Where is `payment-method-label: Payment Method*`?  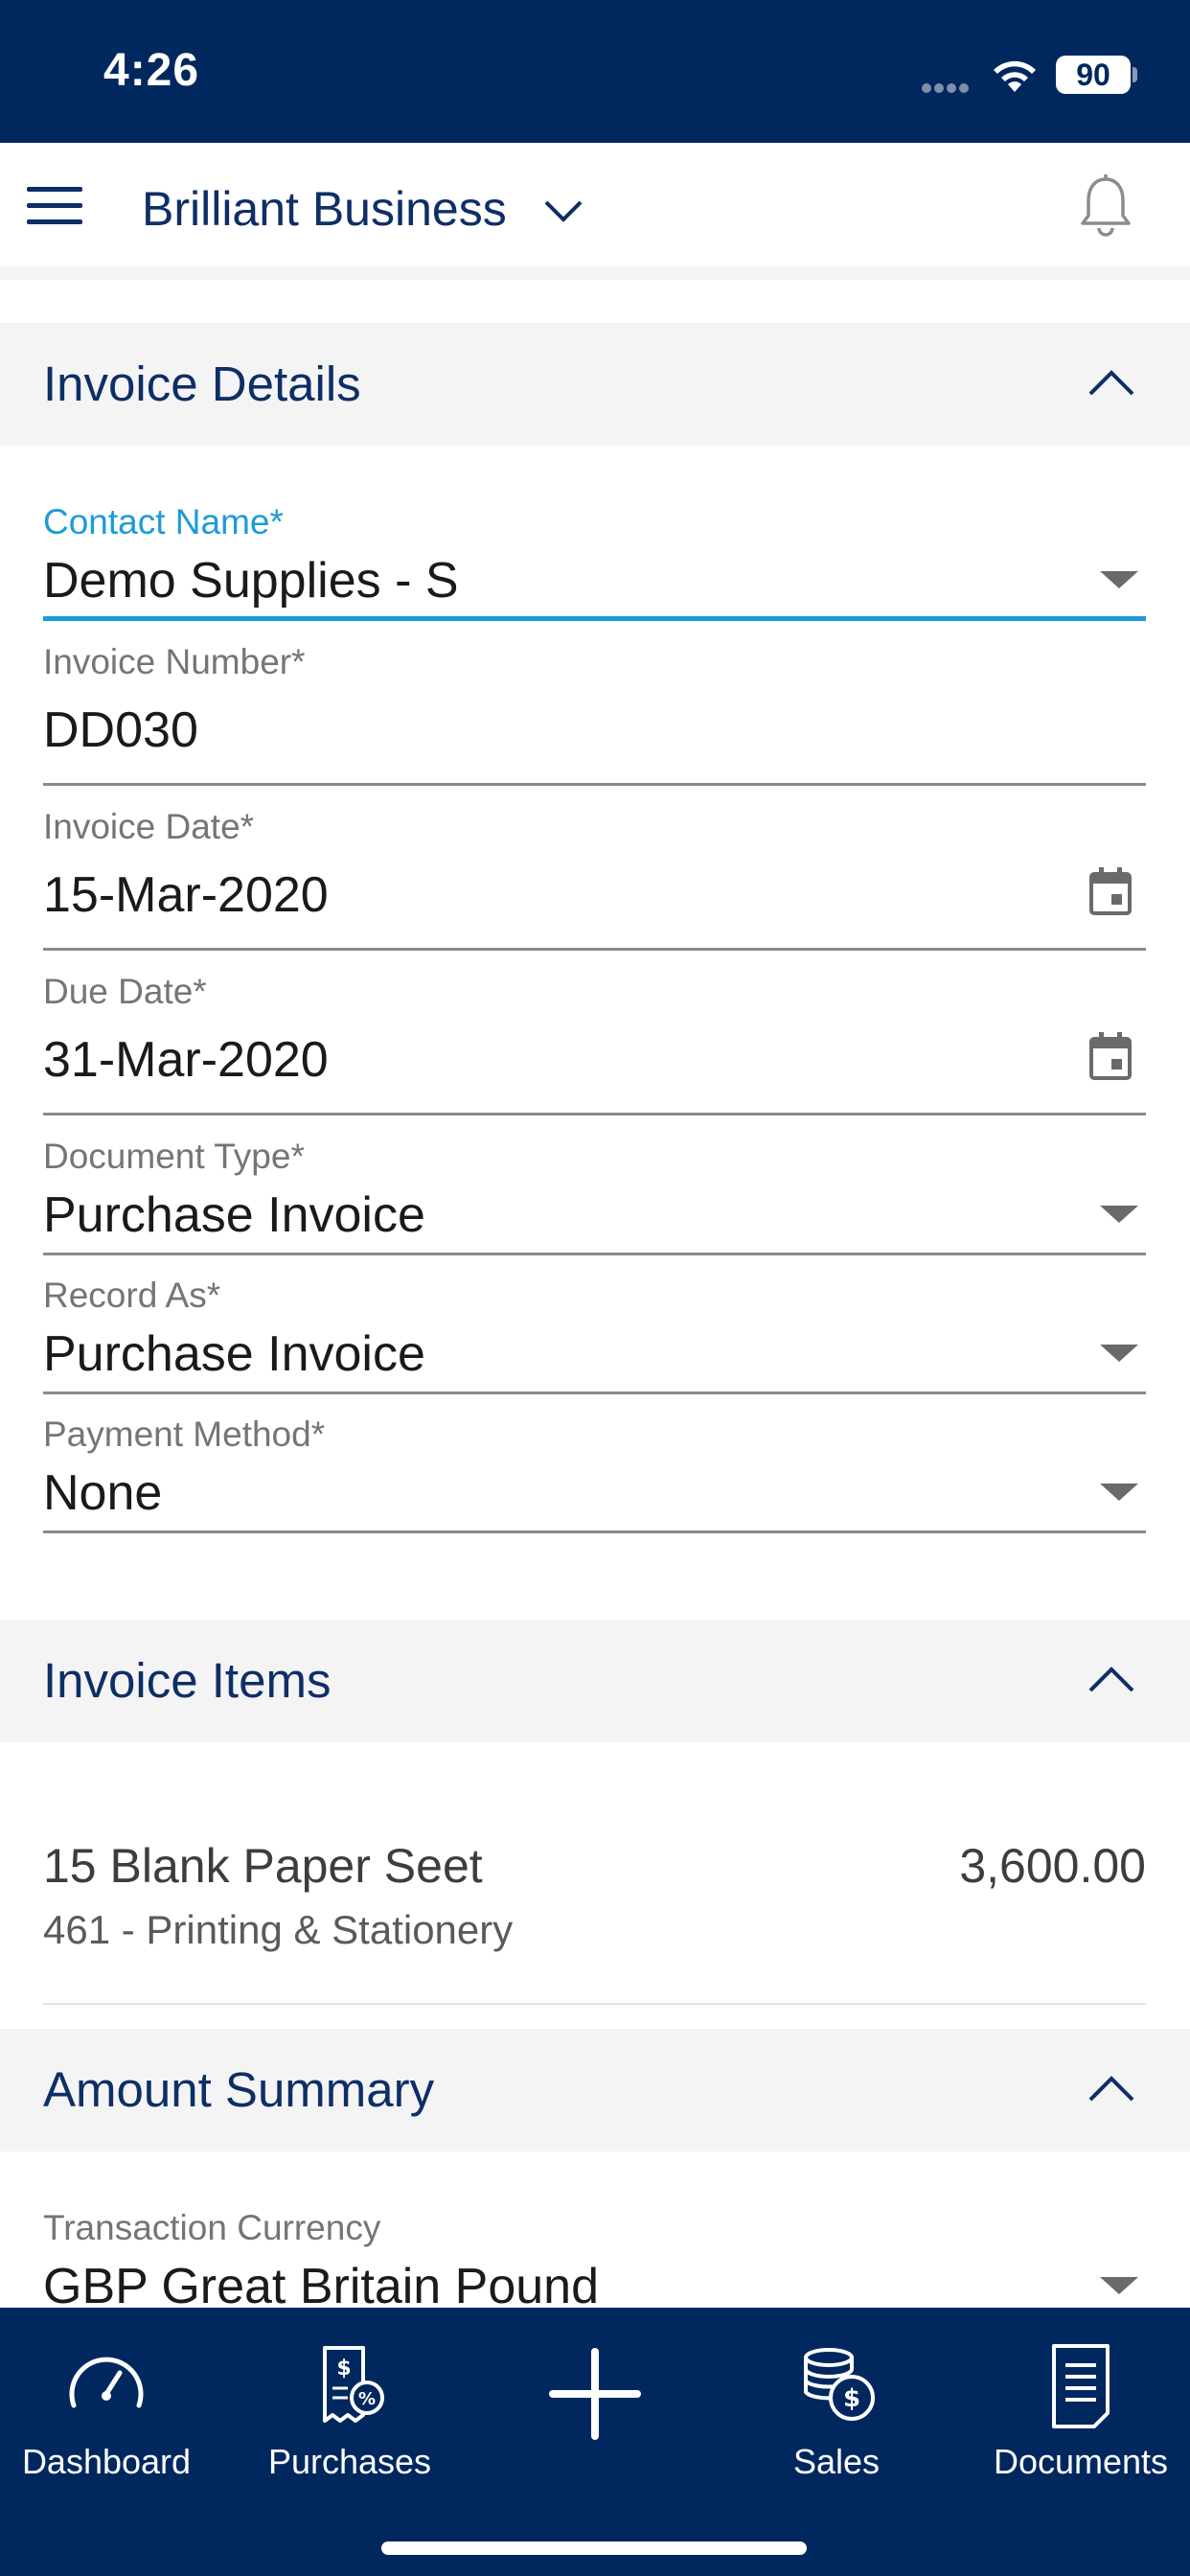
payment-method-label: Payment Method* is located at coordinates (185, 1434).